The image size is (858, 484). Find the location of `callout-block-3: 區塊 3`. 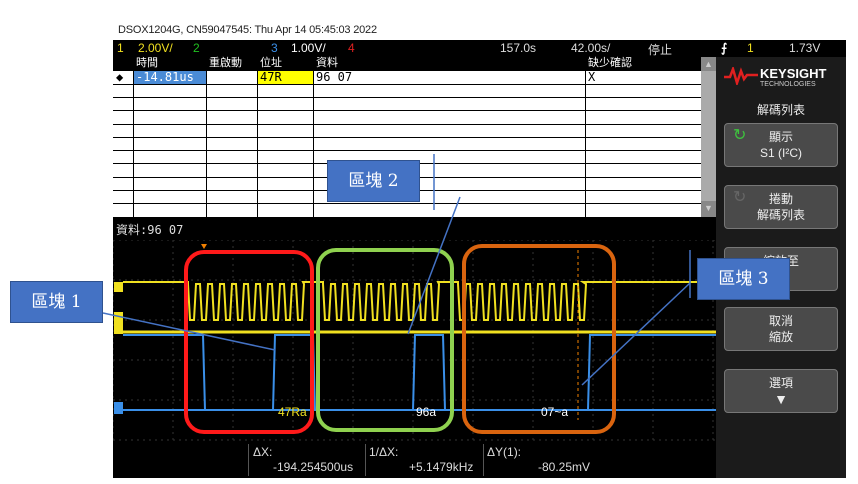

callout-block-3: 區塊 3 is located at coordinates (743, 279).